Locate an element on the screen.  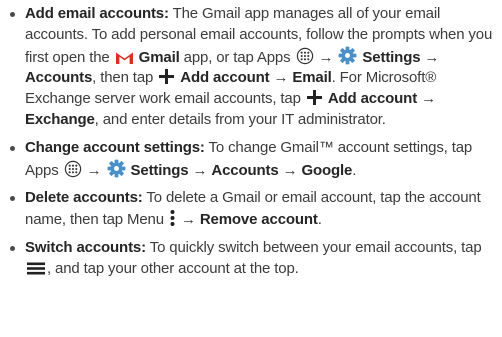
bold-text: Gmail is located at coordinates (159, 57).